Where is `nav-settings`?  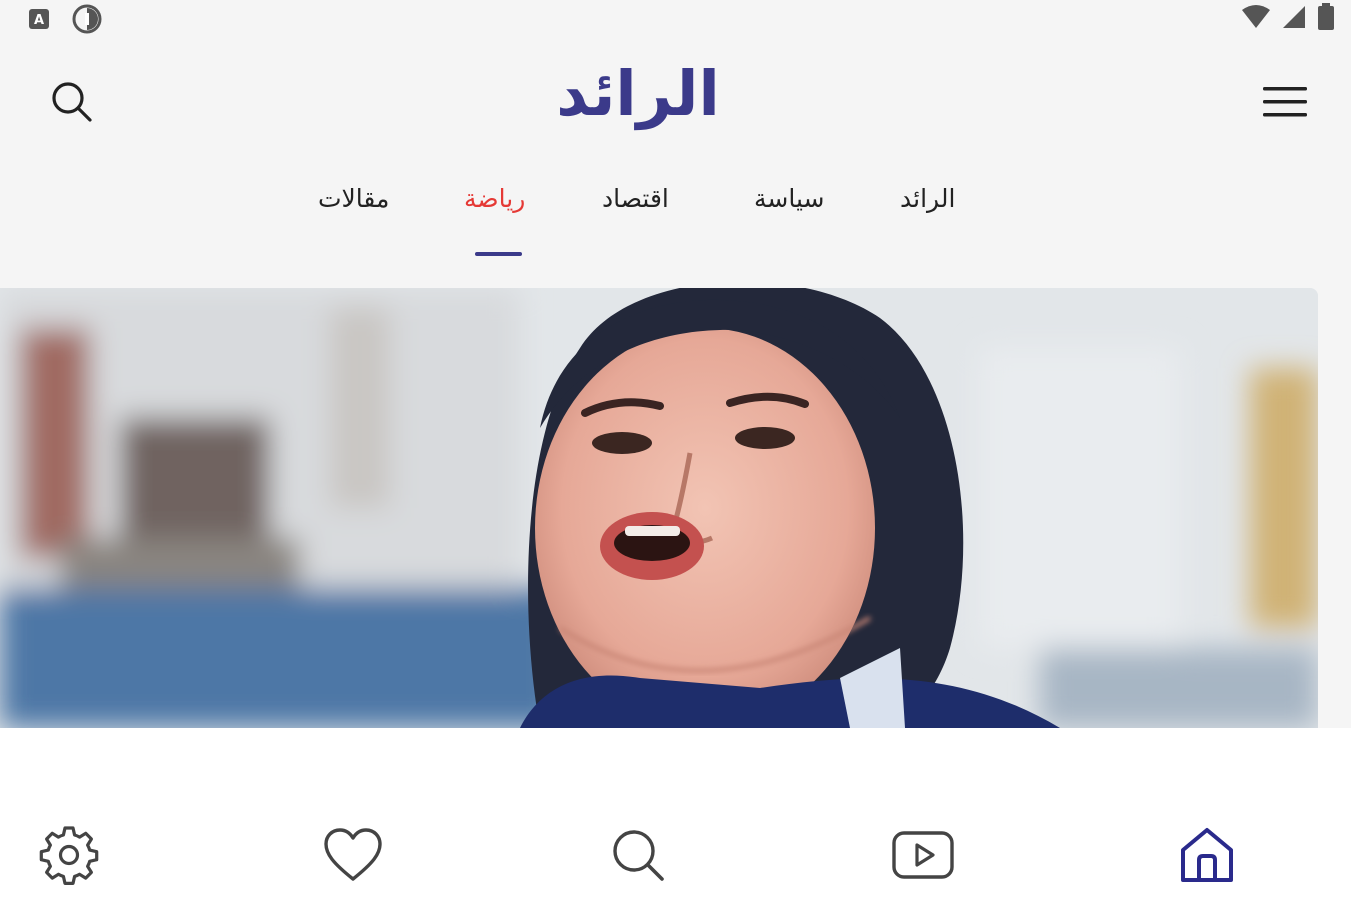
nav-settings is located at coordinates (69, 857).